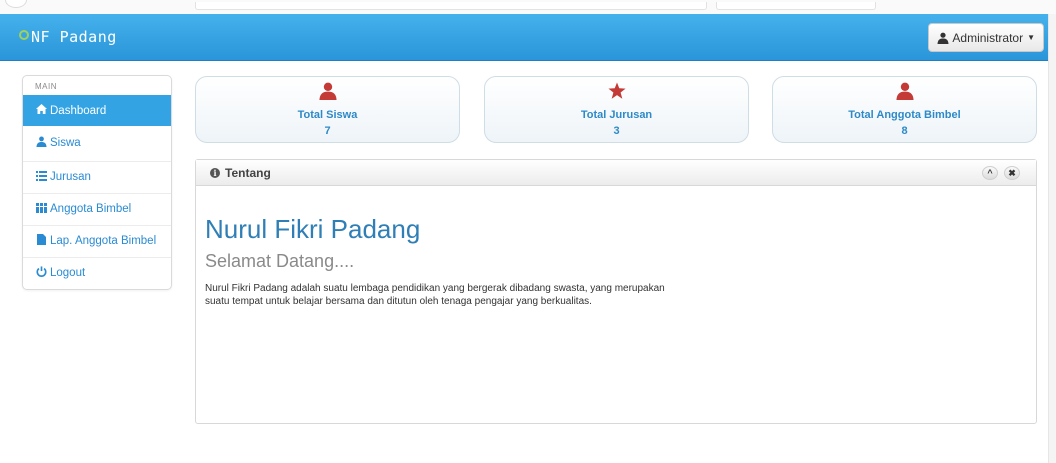  I want to click on browser-strip, so click(528, 7).